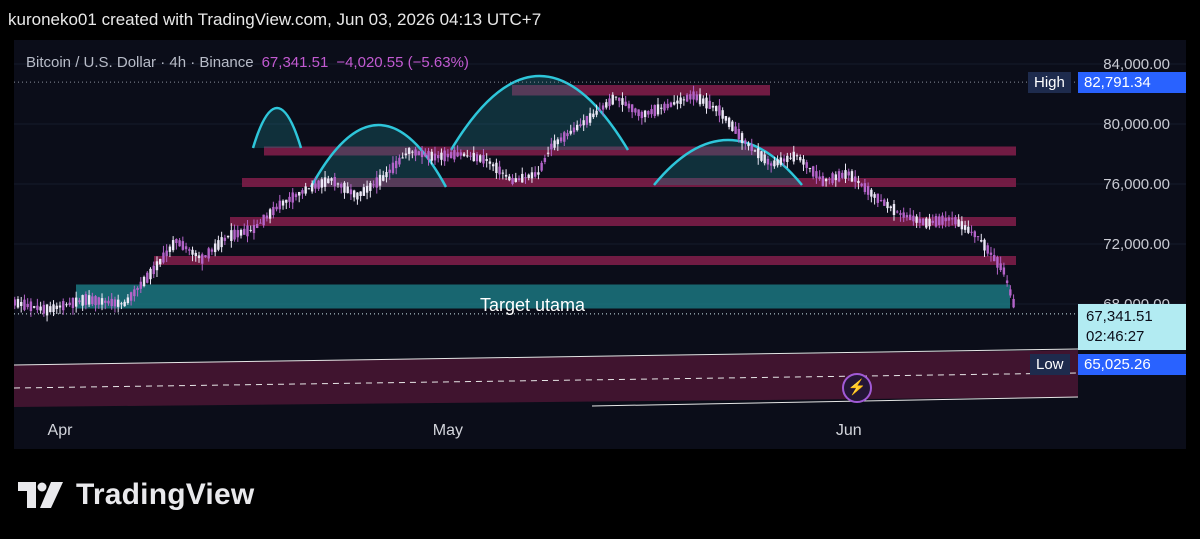 The height and width of the screenshot is (539, 1200). I want to click on channel-zone, so click(546, 378).